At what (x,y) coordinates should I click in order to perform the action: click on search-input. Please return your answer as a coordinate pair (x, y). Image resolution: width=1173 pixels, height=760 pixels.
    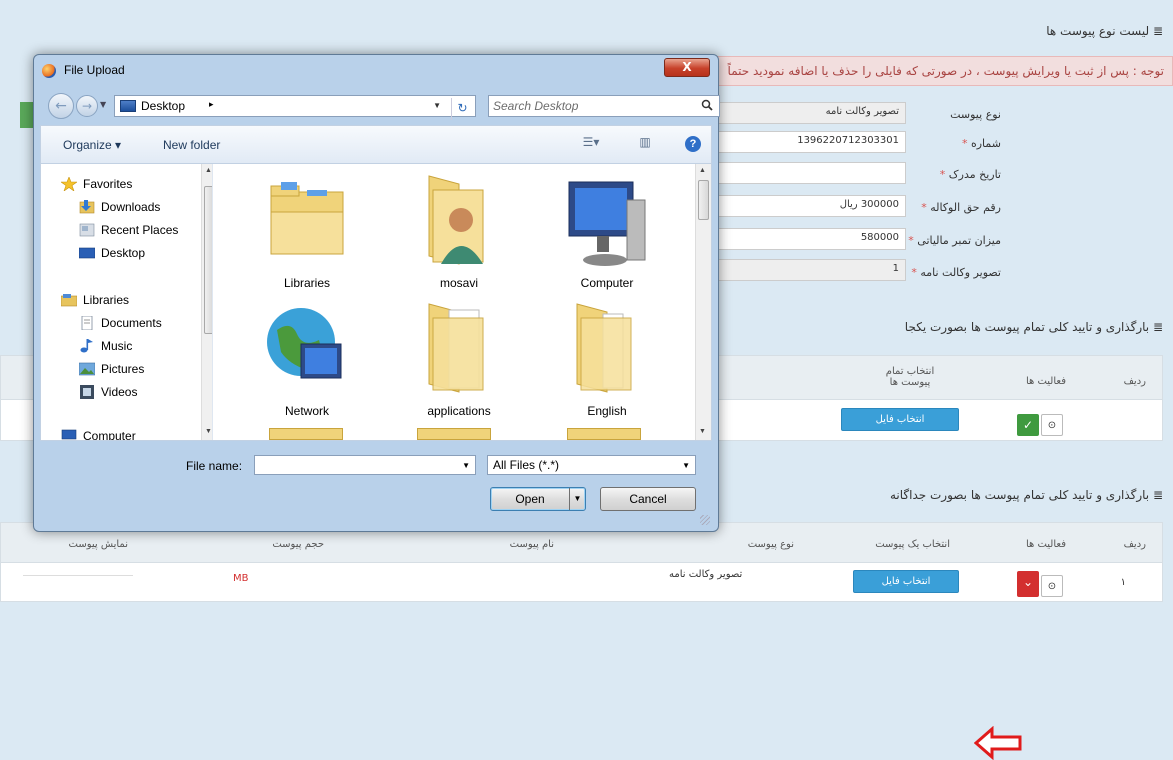
    Looking at the image, I should click on (588, 106).